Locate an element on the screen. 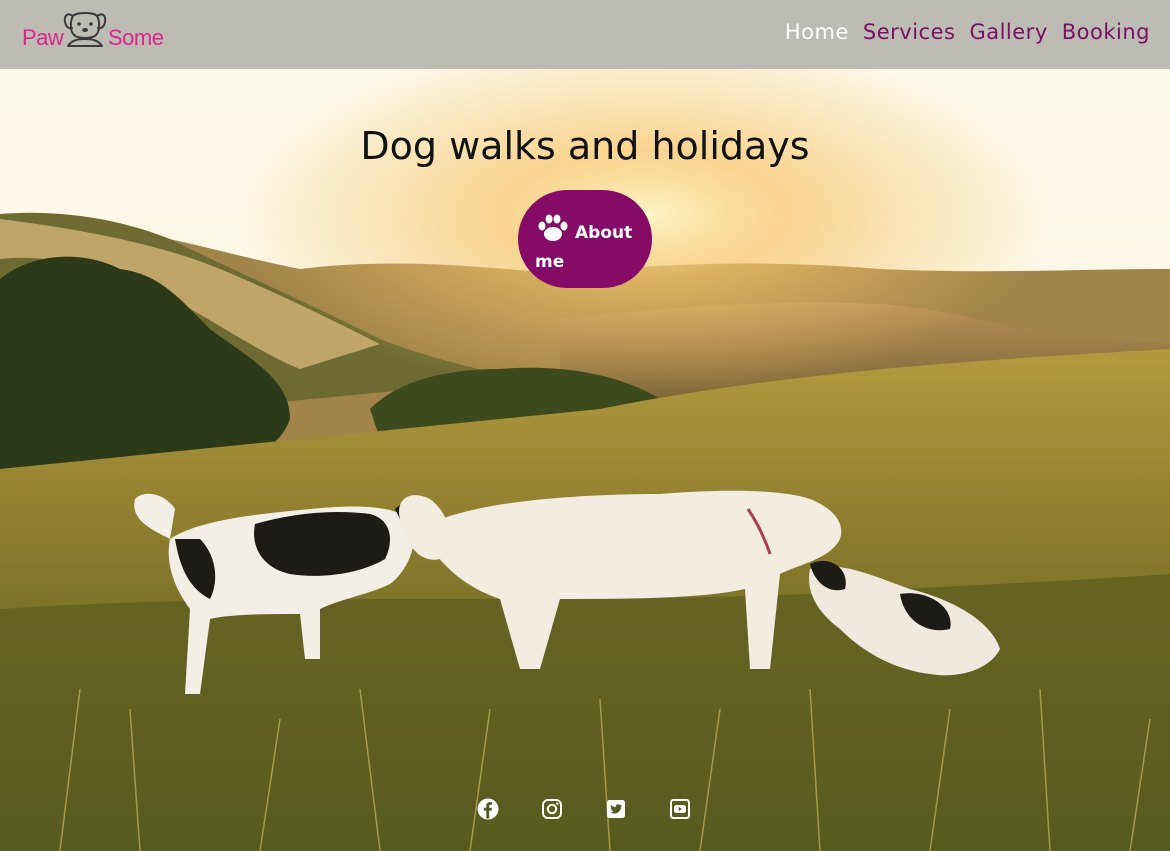  main-nav: Home Services Gallery Booking is located at coordinates (967, 32).